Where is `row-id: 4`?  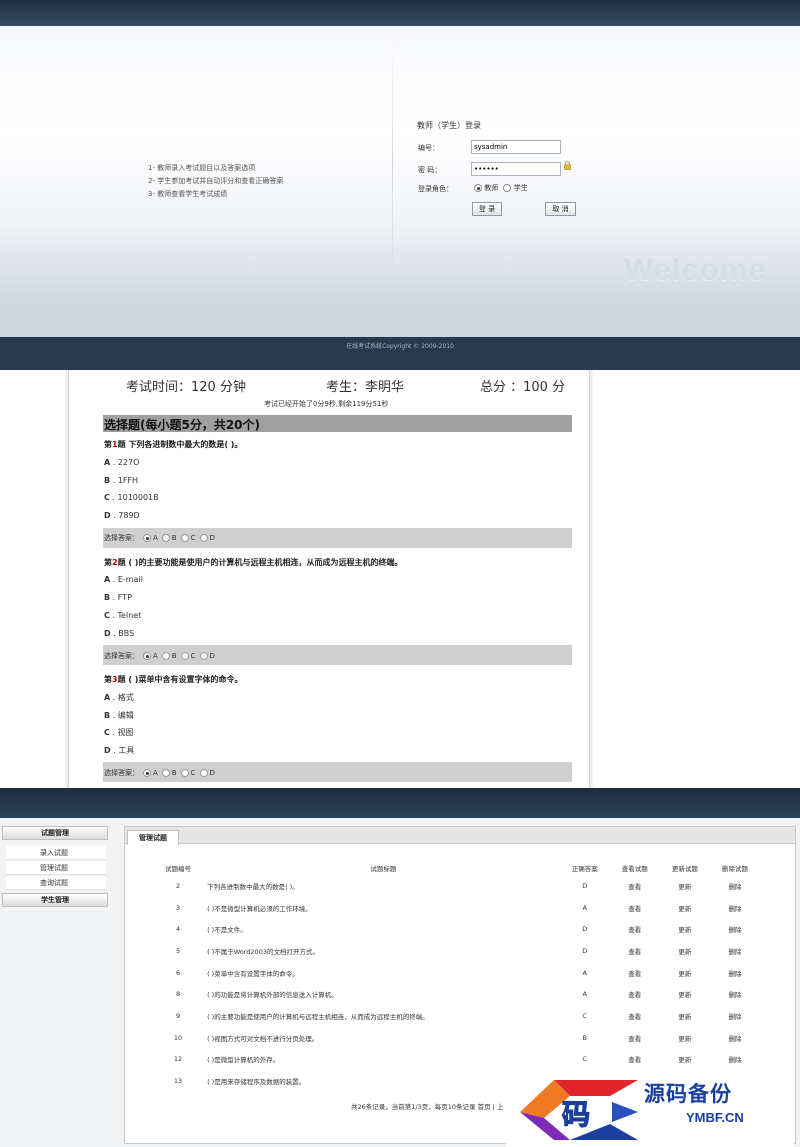 row-id: 4 is located at coordinates (178, 929).